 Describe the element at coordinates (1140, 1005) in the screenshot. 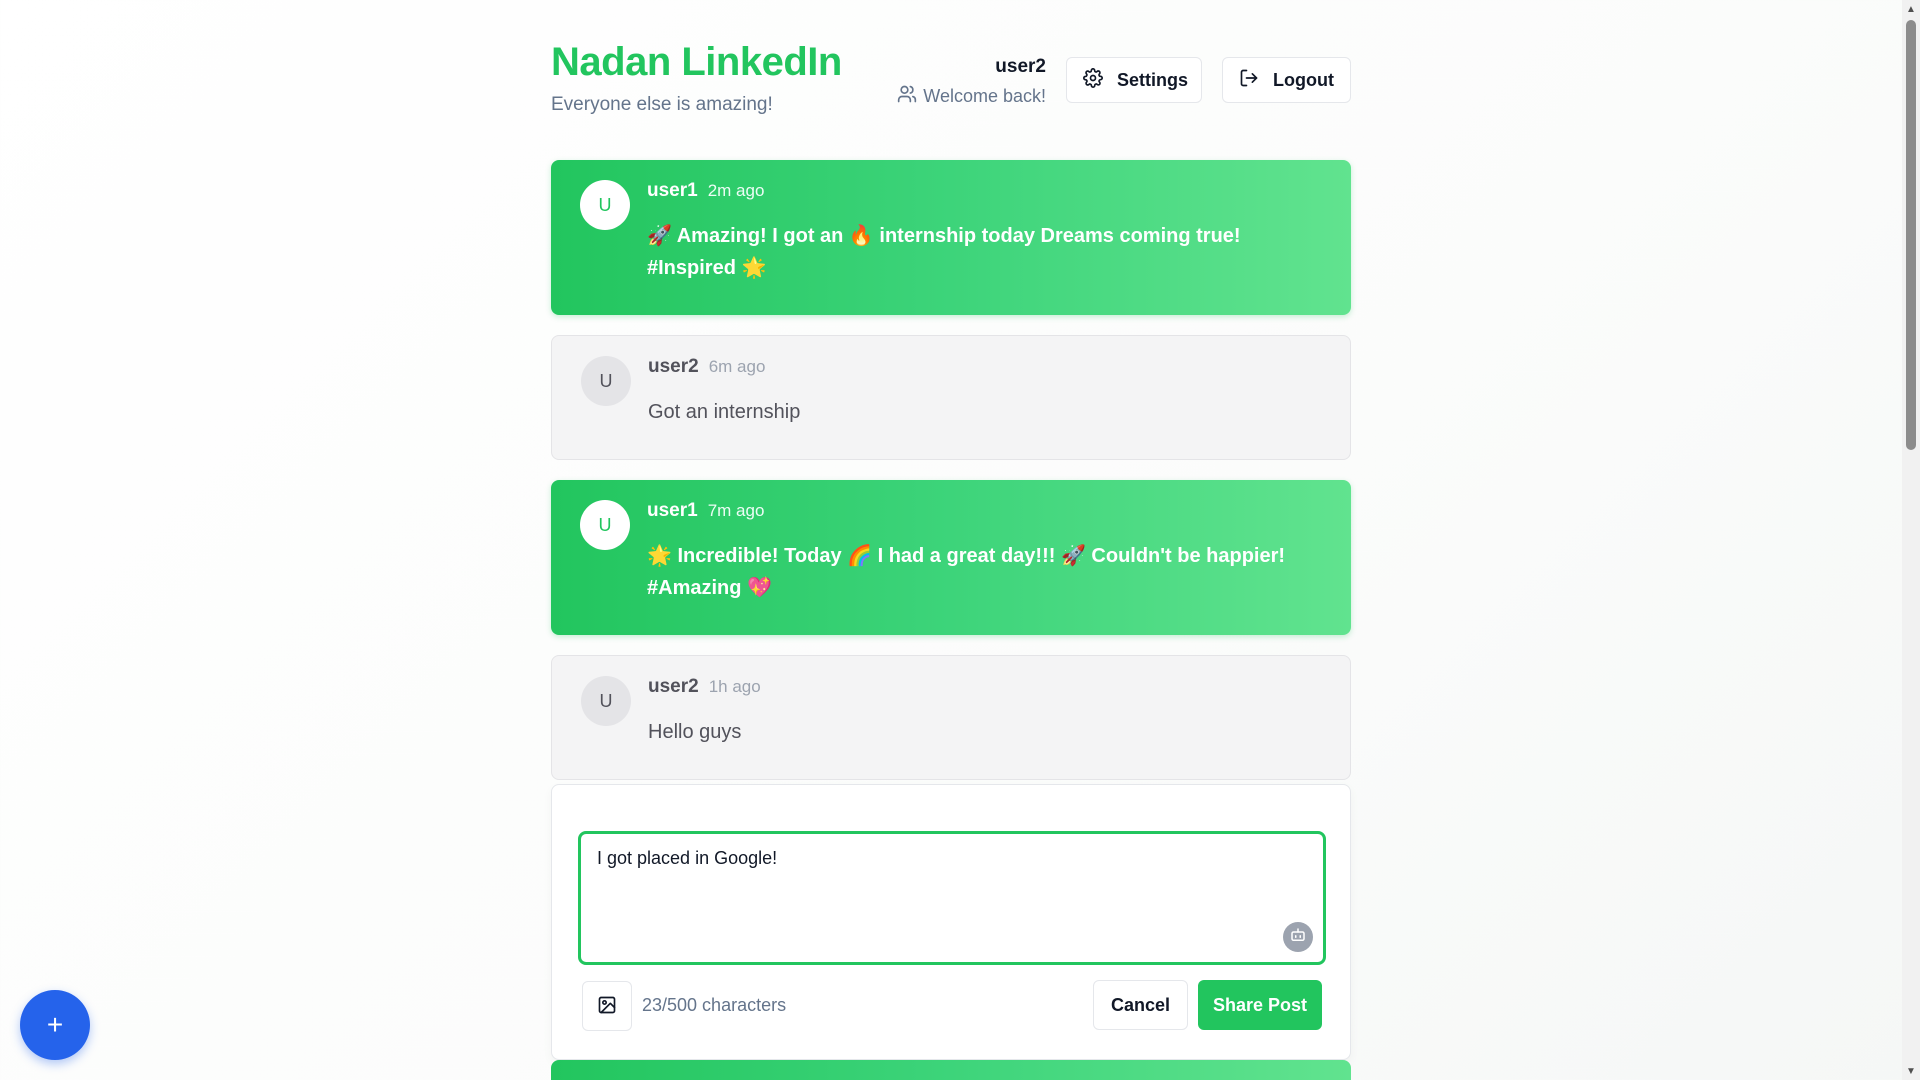

I see `cancel-button: Cancel` at that location.